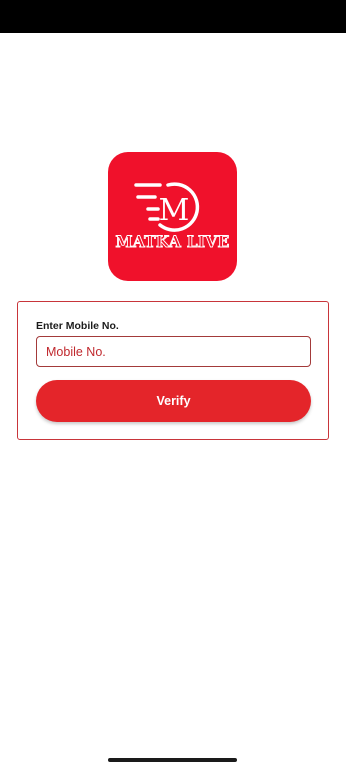 This screenshot has height=768, width=346. I want to click on logo-letter: M, so click(174, 210).